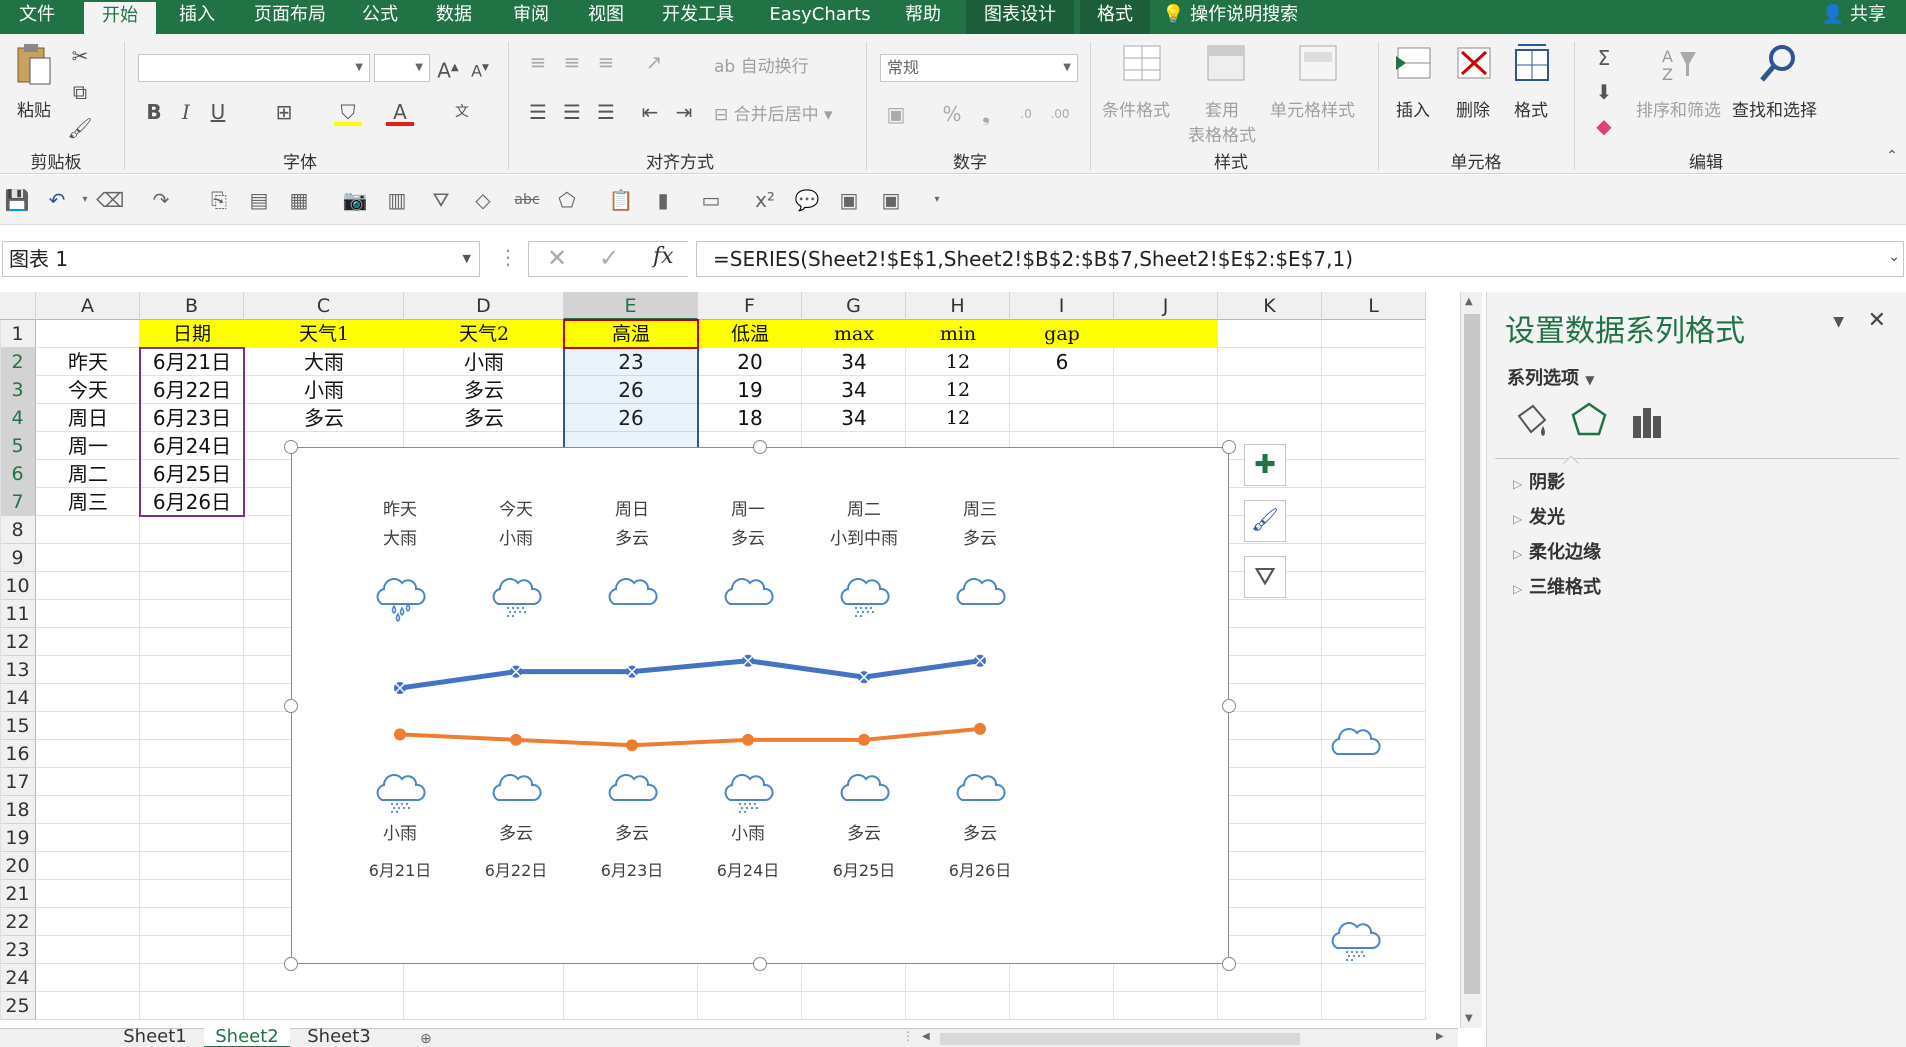 This screenshot has height=1047, width=1906. I want to click on column-chart-icon: ▮, so click(663, 200).